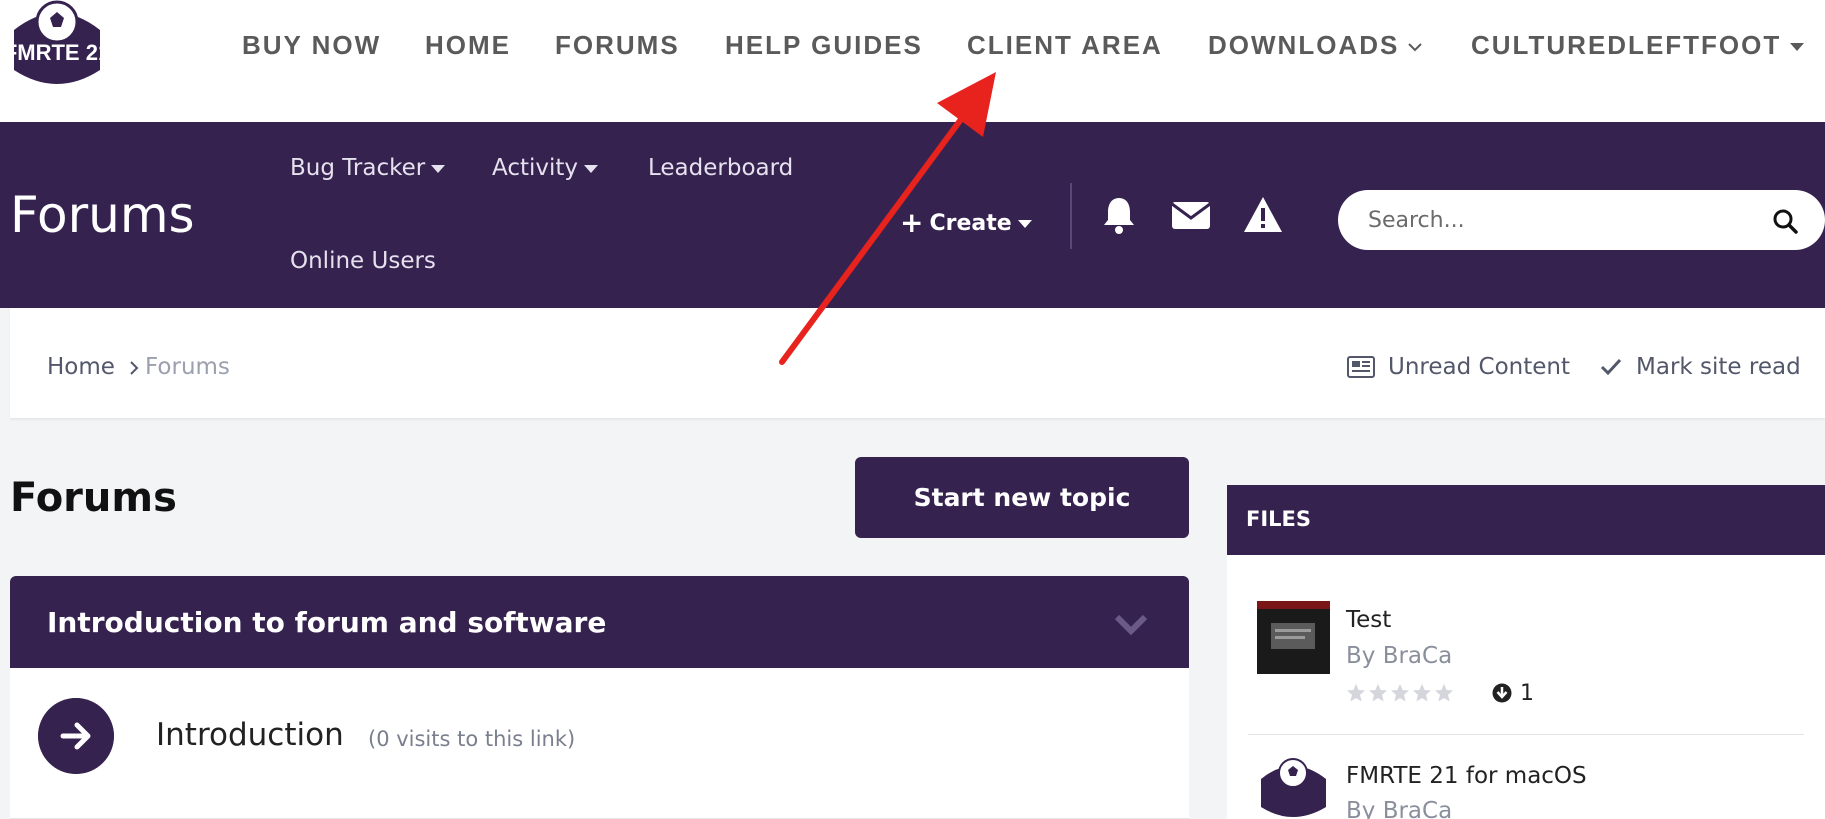  Describe the element at coordinates (1361, 367) in the screenshot. I see `newspaper-icon` at that location.